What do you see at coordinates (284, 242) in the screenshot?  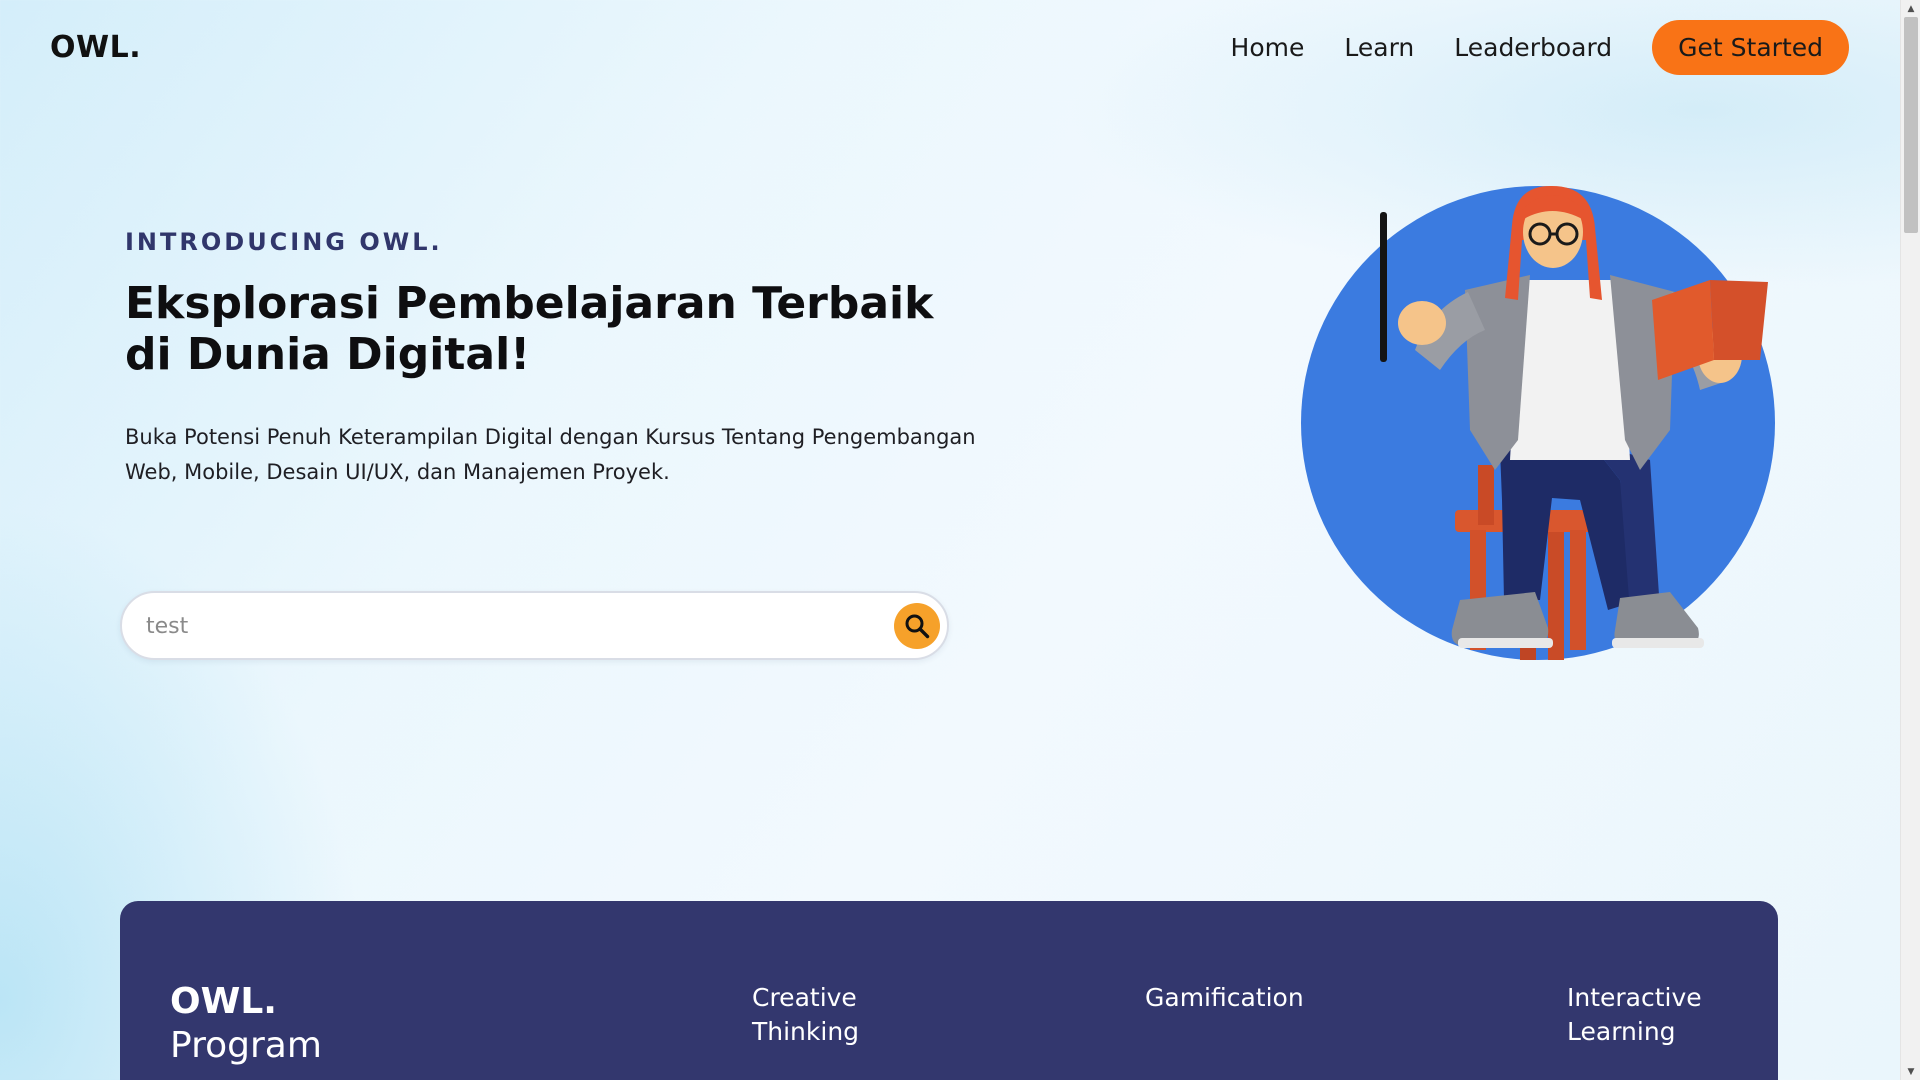 I see `hero-eyebrow: INTRODUCING OWL.` at bounding box center [284, 242].